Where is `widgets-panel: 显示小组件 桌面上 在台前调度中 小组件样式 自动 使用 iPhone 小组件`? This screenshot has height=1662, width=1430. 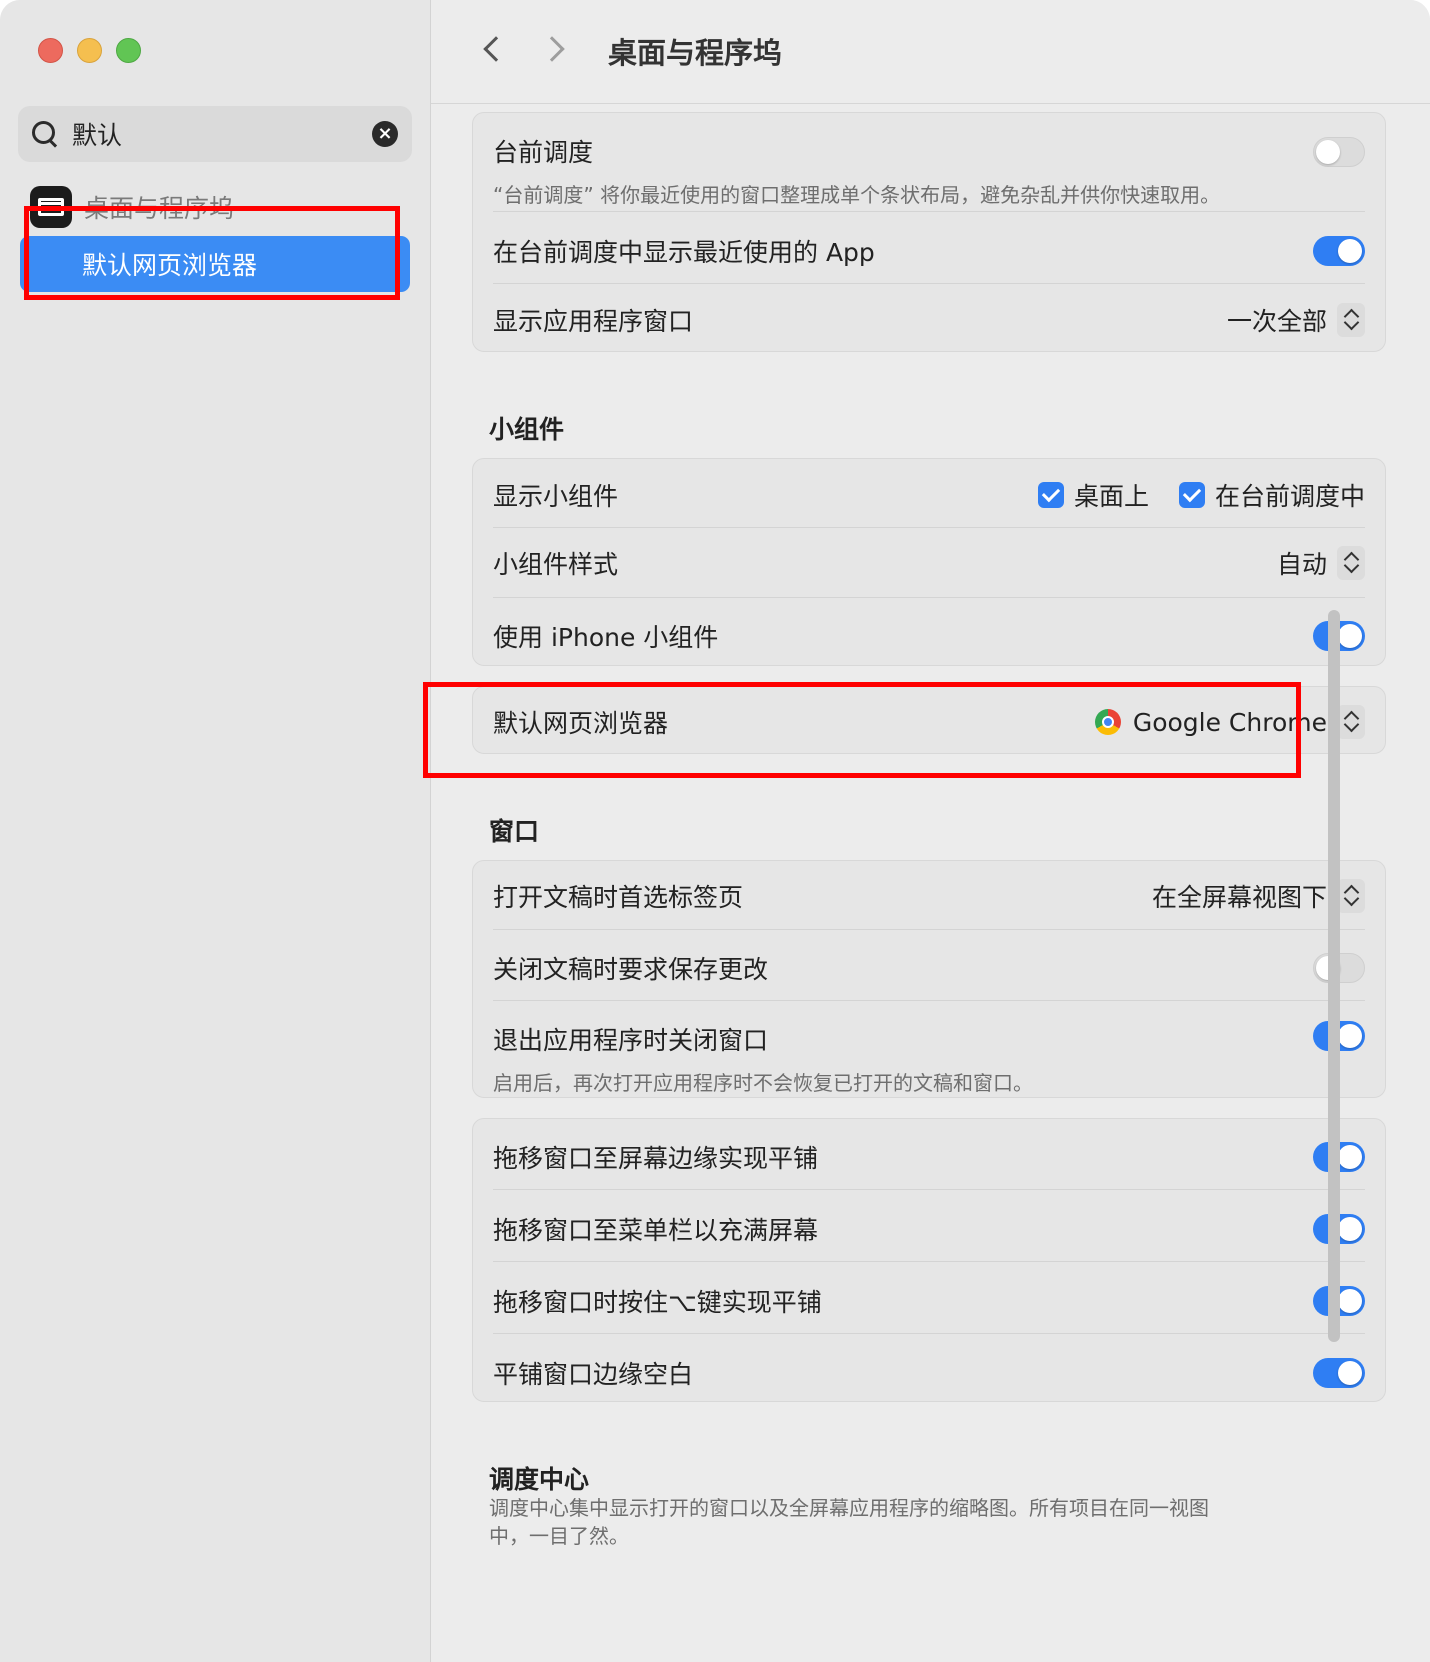
widgets-panel: 显示小组件 桌面上 在台前调度中 小组件样式 自动 使用 iPhone 小组件 is located at coordinates (929, 562).